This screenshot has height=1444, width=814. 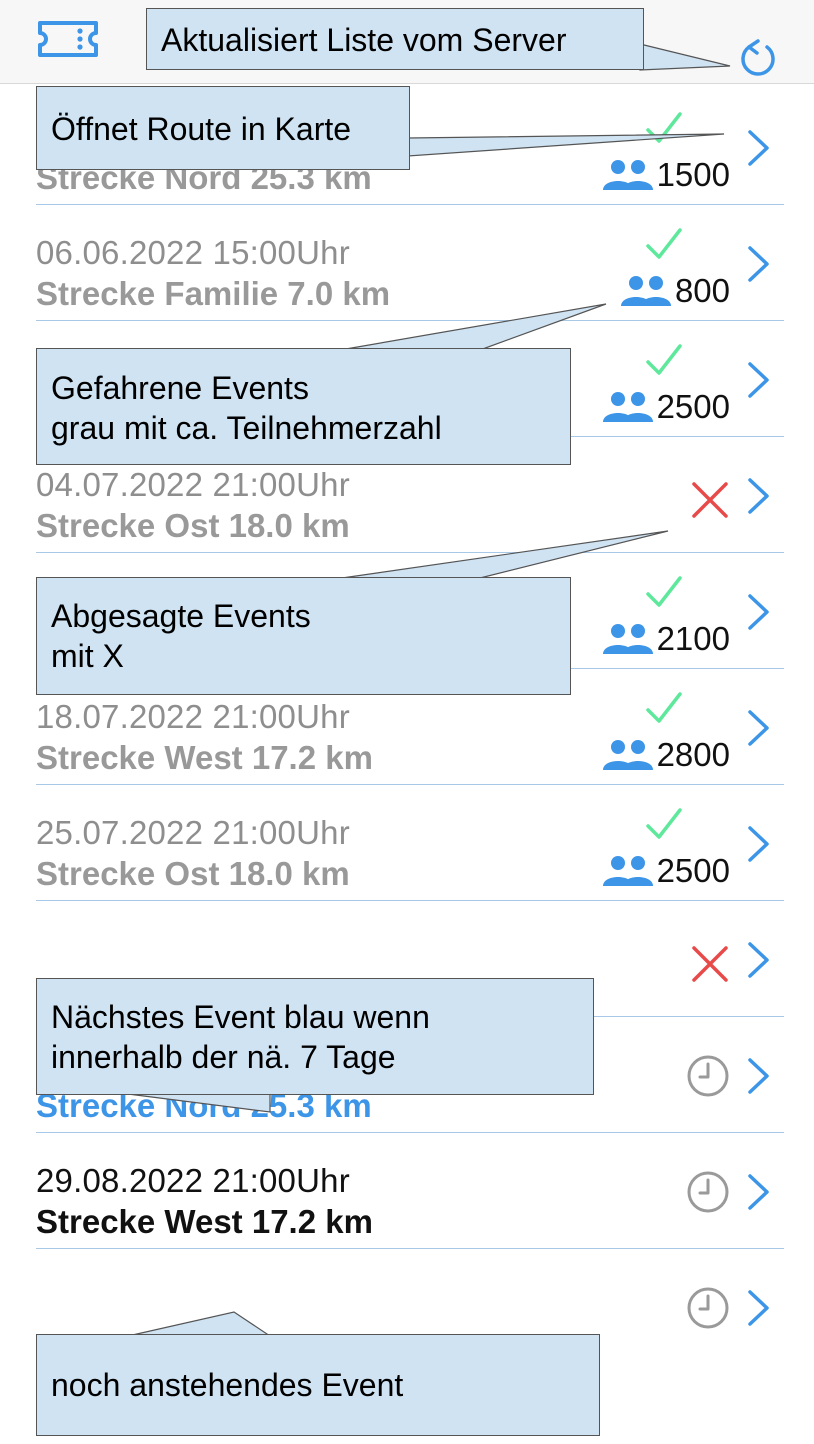 I want to click on participant-count: 2800, so click(x=665, y=755).